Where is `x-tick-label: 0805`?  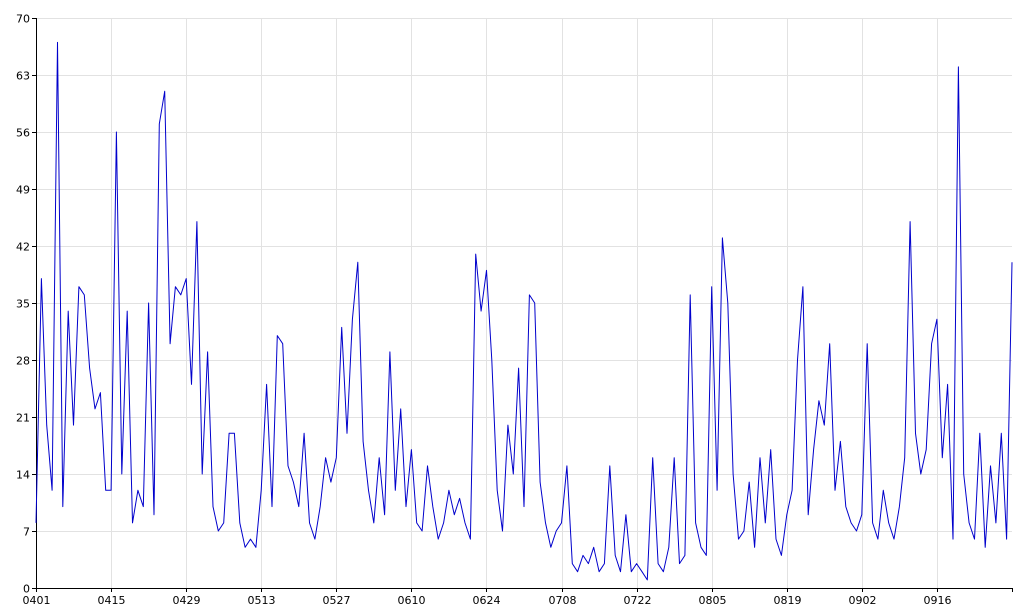
x-tick-label: 0805 is located at coordinates (713, 600).